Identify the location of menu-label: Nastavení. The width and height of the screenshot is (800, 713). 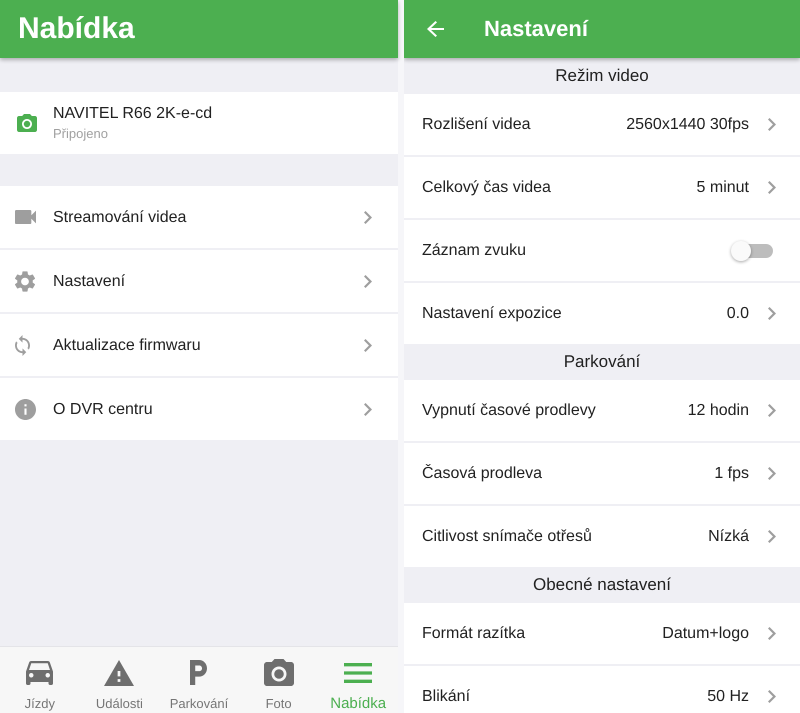
(89, 281).